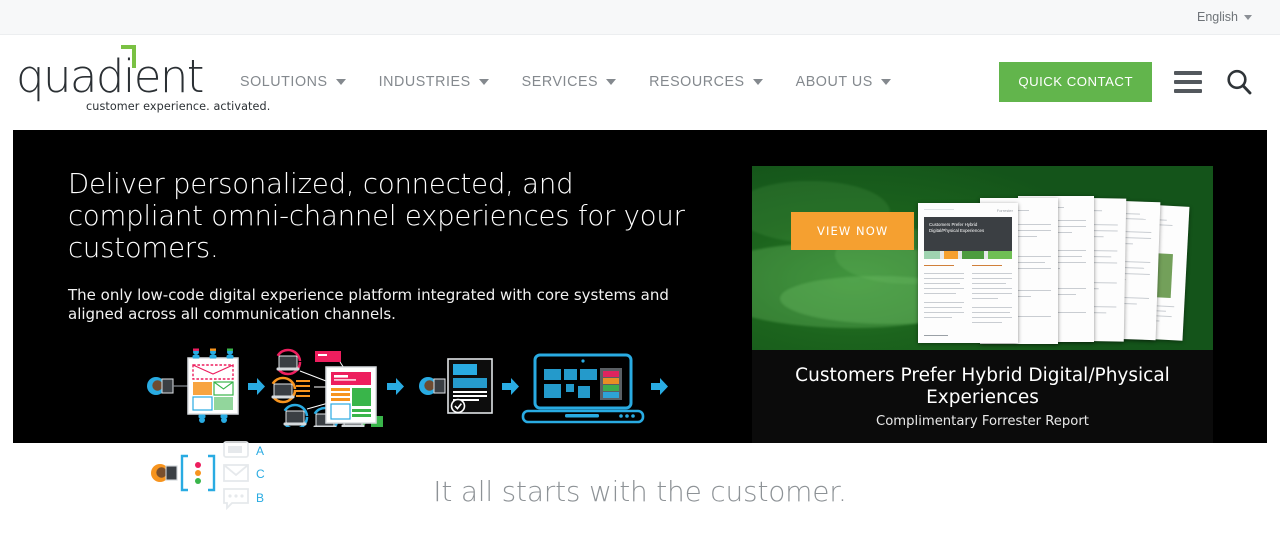 Image resolution: width=1280 pixels, height=540 pixels. Describe the element at coordinates (640, 17) in the screenshot. I see `top-utility-bar: English` at that location.